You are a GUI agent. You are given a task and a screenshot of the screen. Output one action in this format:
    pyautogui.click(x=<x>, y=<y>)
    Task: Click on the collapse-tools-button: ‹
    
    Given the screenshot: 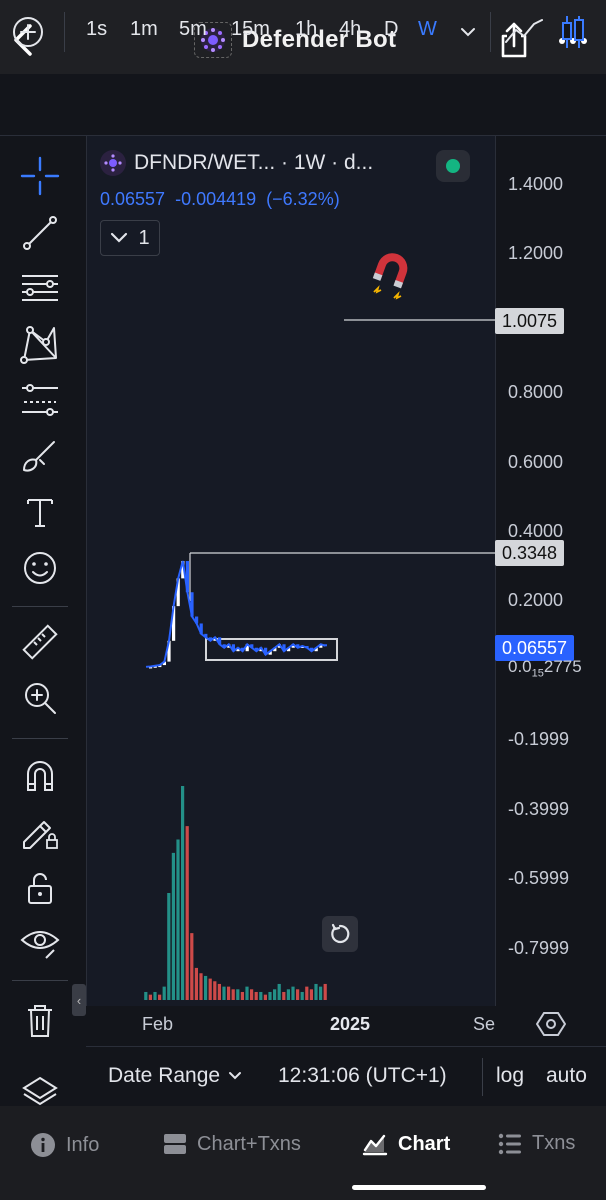 What is the action you would take?
    pyautogui.click(x=79, y=1000)
    